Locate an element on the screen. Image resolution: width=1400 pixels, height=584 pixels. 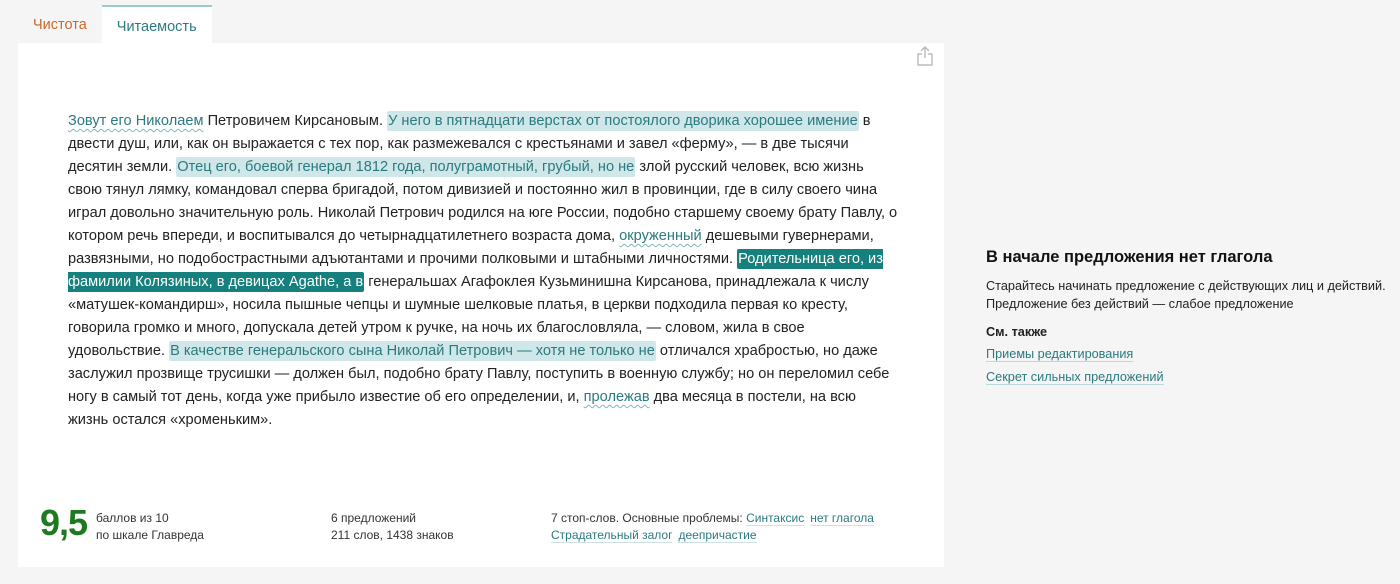
sentences-count: 6 предложений is located at coordinates (374, 518).